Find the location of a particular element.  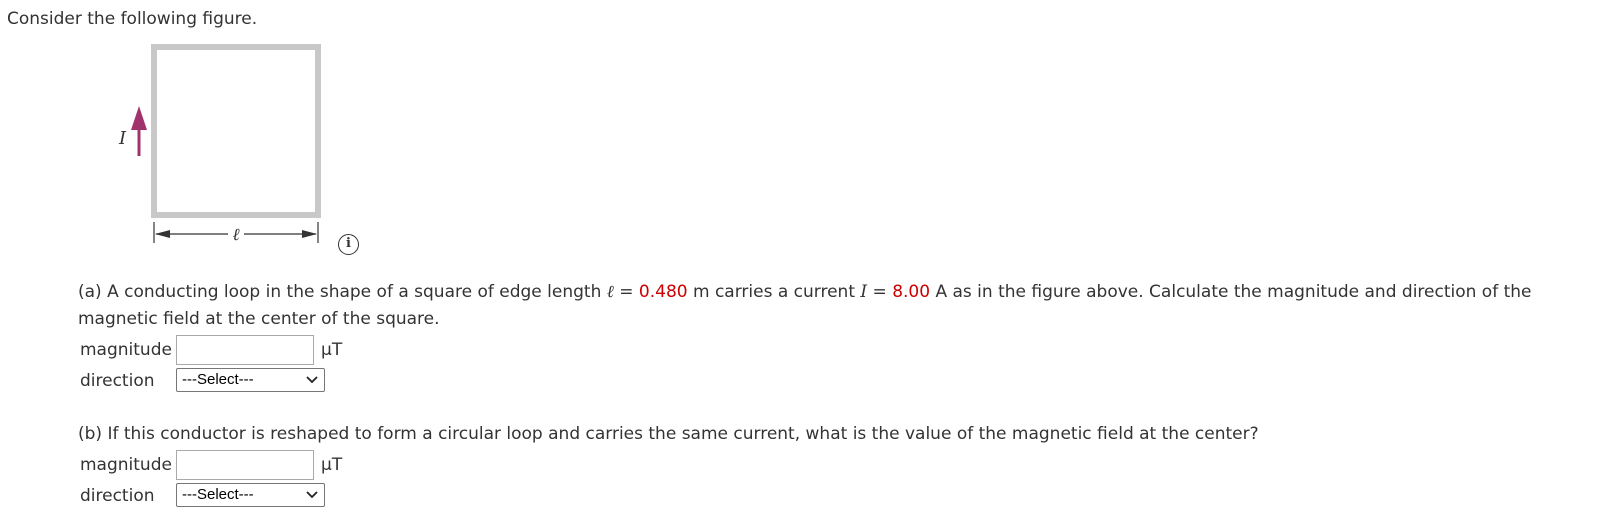

dimension-arrow-left-icon is located at coordinates (162, 234).